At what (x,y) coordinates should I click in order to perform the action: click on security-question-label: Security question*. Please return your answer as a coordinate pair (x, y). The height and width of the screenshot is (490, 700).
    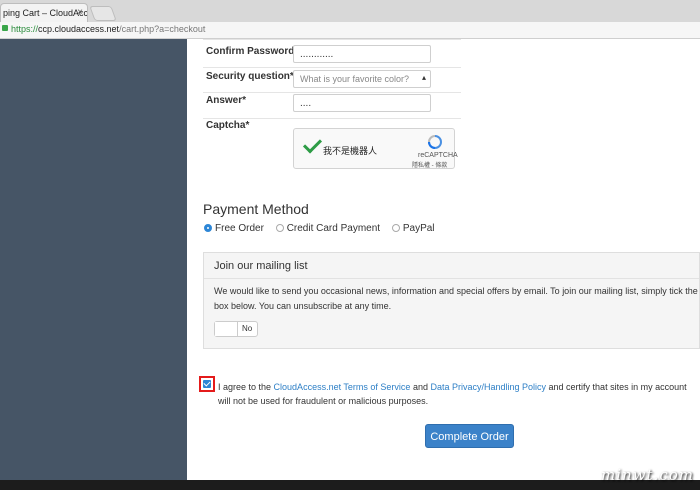
    Looking at the image, I should click on (250, 76).